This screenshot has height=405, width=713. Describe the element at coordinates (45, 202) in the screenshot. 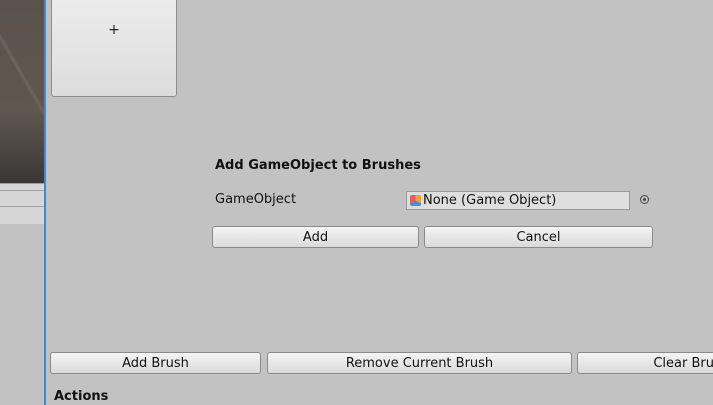

I see `panel-focus-border` at that location.